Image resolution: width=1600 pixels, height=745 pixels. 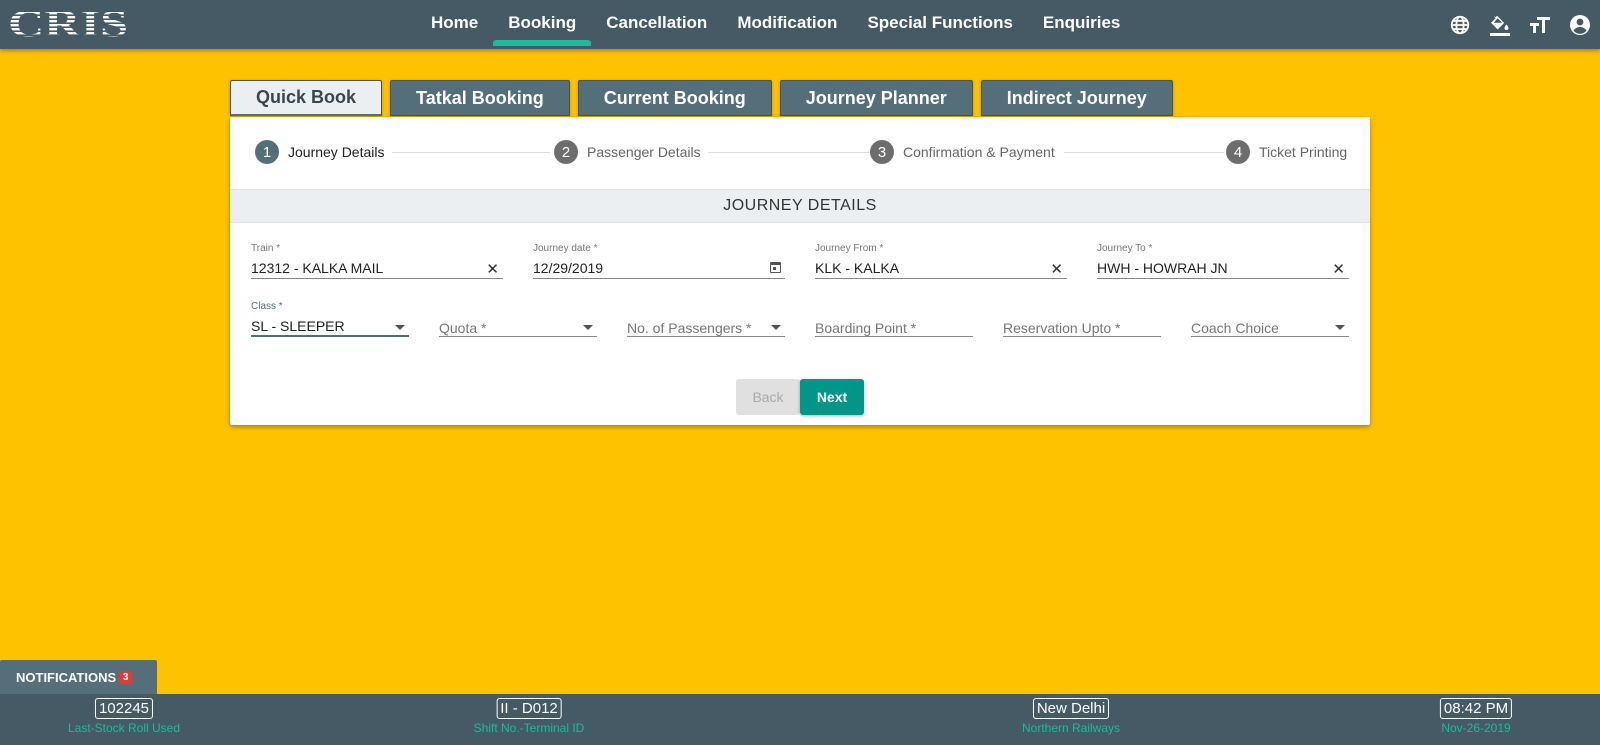 What do you see at coordinates (66, 677) in the screenshot?
I see `notifications-label: NOTIFICATIONS` at bounding box center [66, 677].